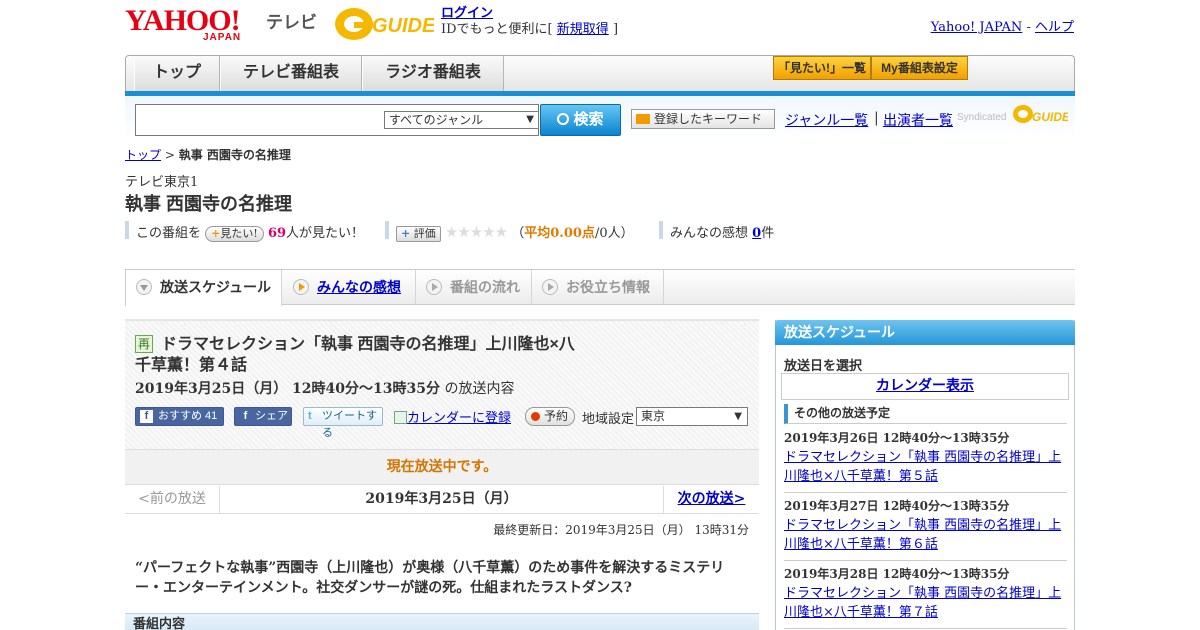 This screenshot has height=630, width=1200. Describe the element at coordinates (436, 120) in the screenshot. I see `genre-selected: すべてのジャンル` at that location.